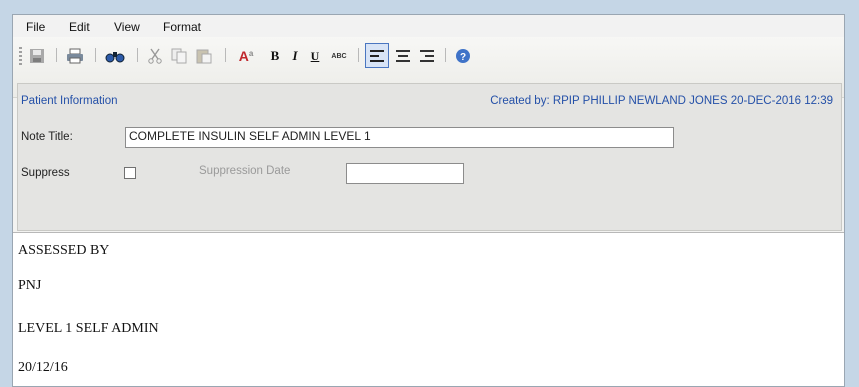 This screenshot has width=859, height=387. What do you see at coordinates (204, 56) in the screenshot?
I see `paste-icon` at bounding box center [204, 56].